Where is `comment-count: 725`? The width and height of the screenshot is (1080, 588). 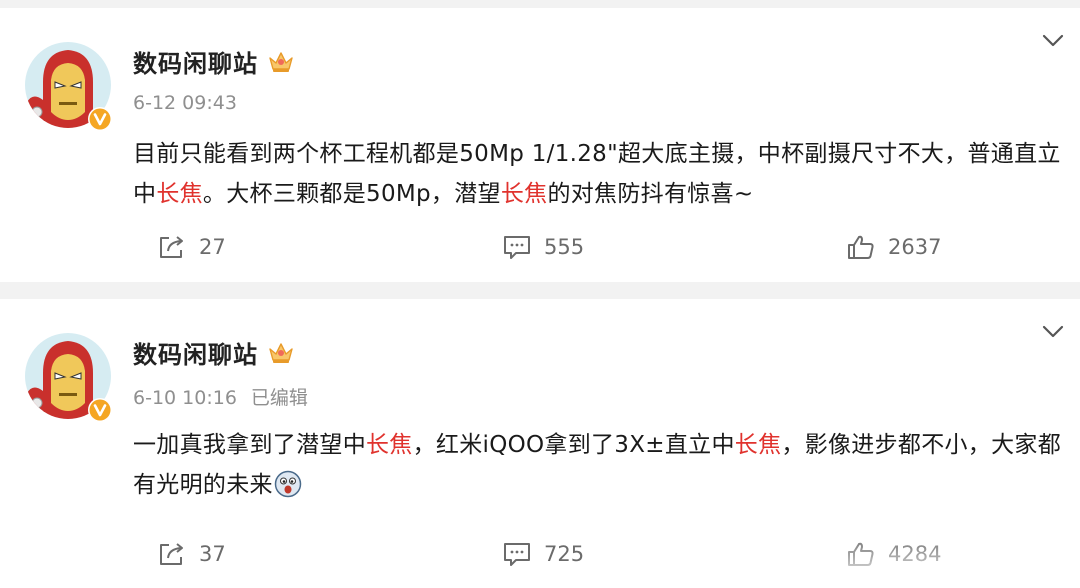
comment-count: 725 is located at coordinates (564, 554).